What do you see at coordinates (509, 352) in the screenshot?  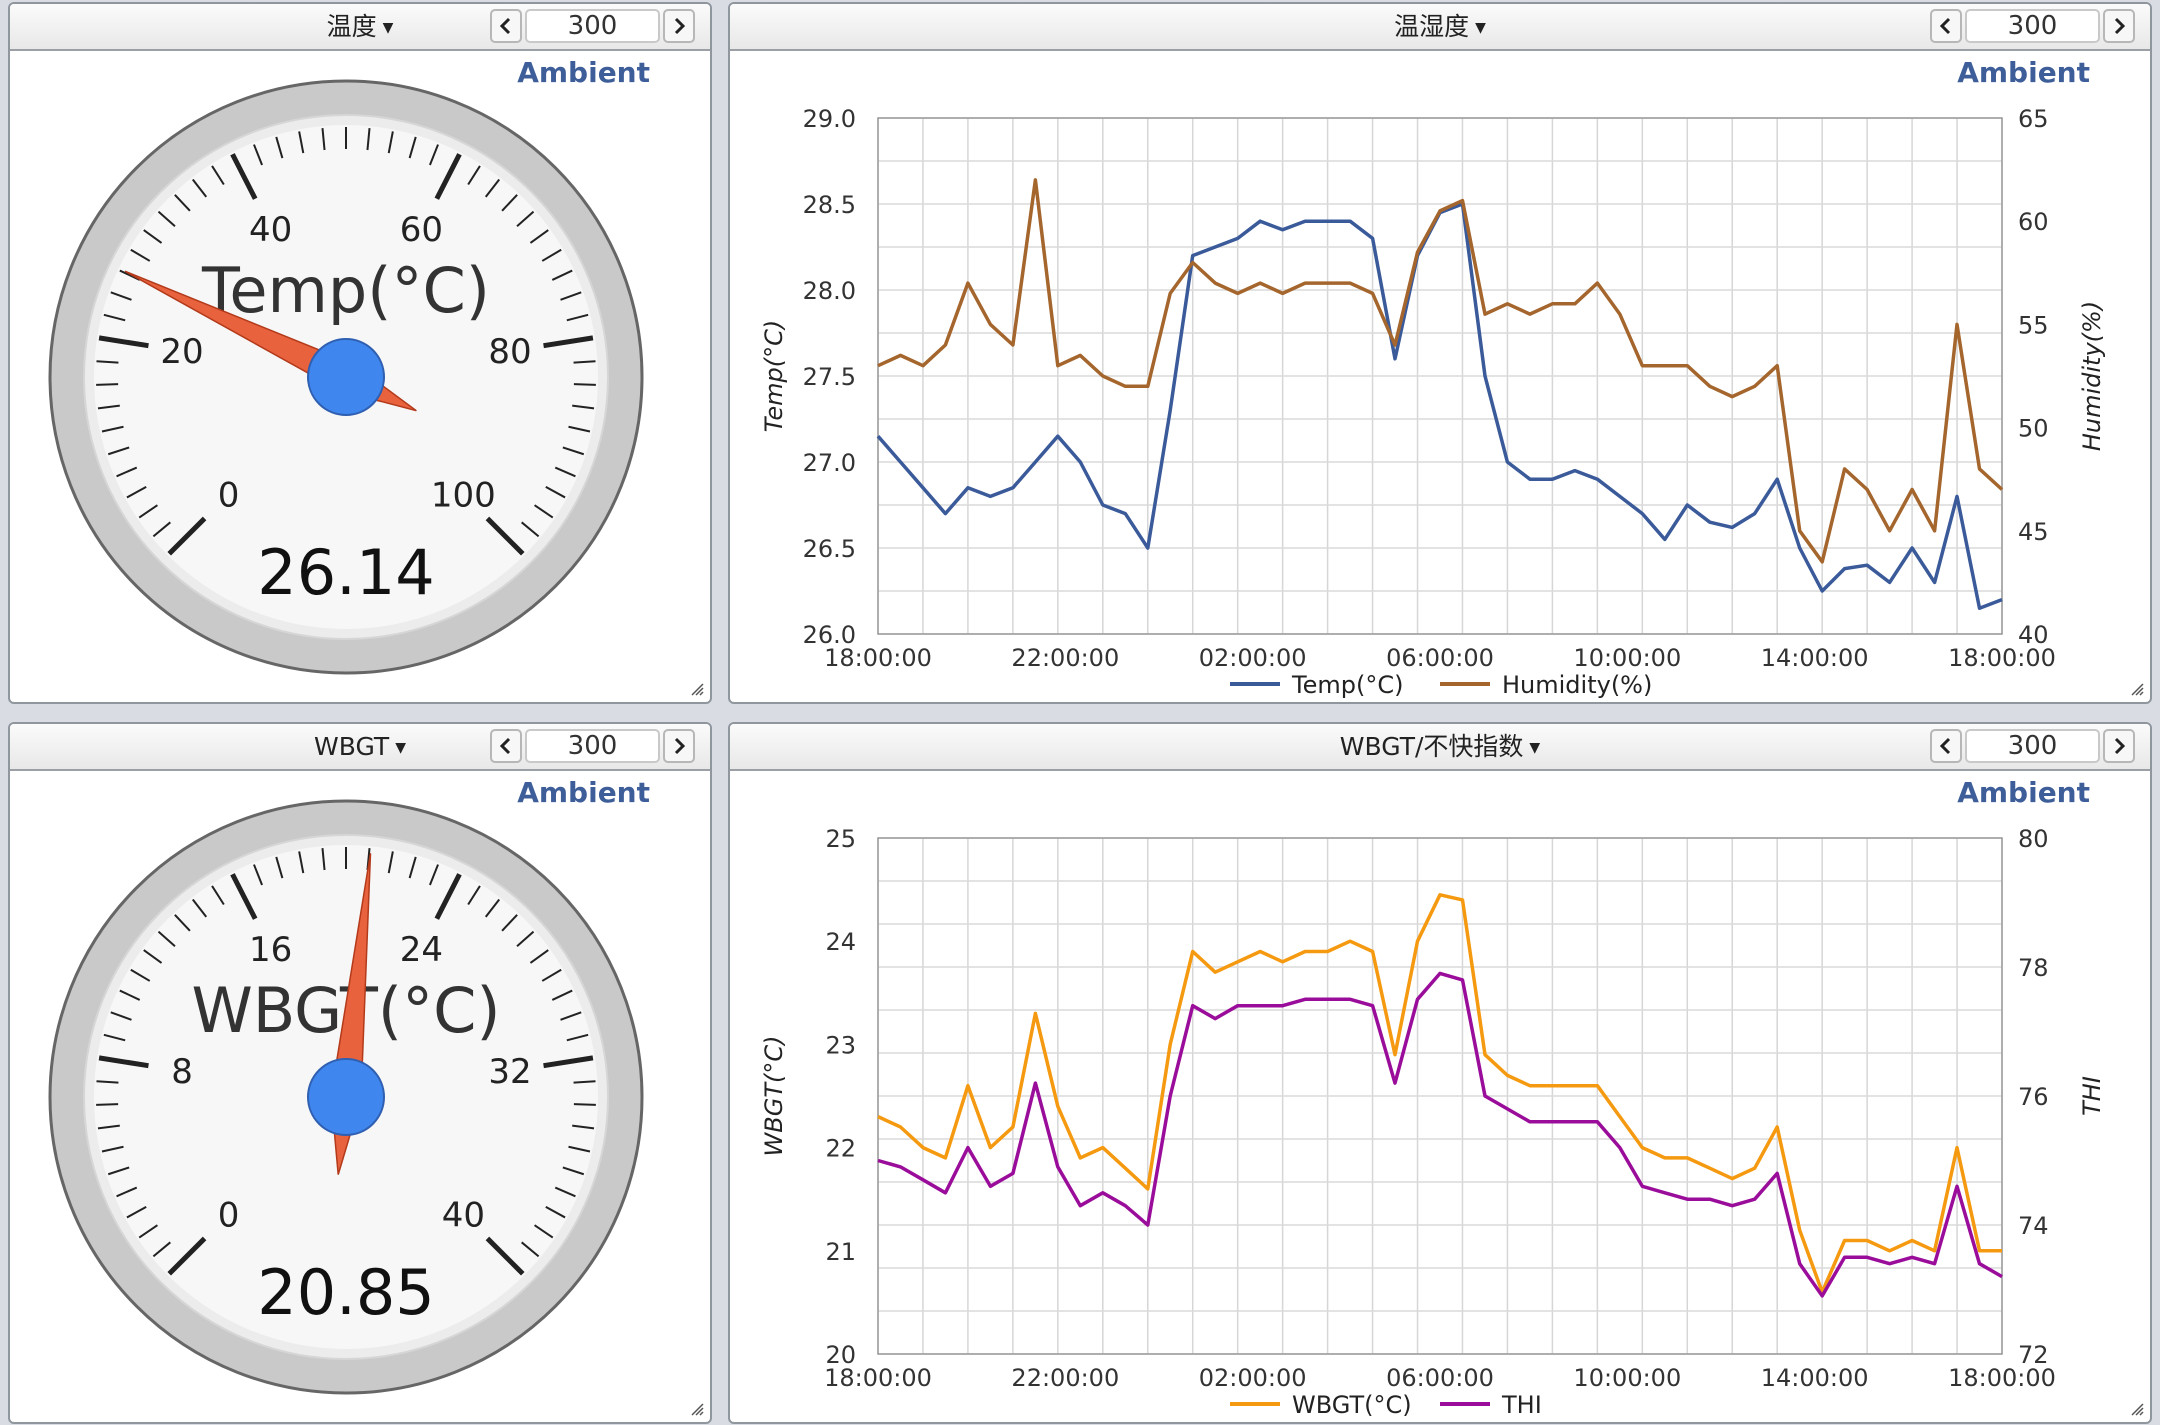 I see `gauge-tick-label: 80` at bounding box center [509, 352].